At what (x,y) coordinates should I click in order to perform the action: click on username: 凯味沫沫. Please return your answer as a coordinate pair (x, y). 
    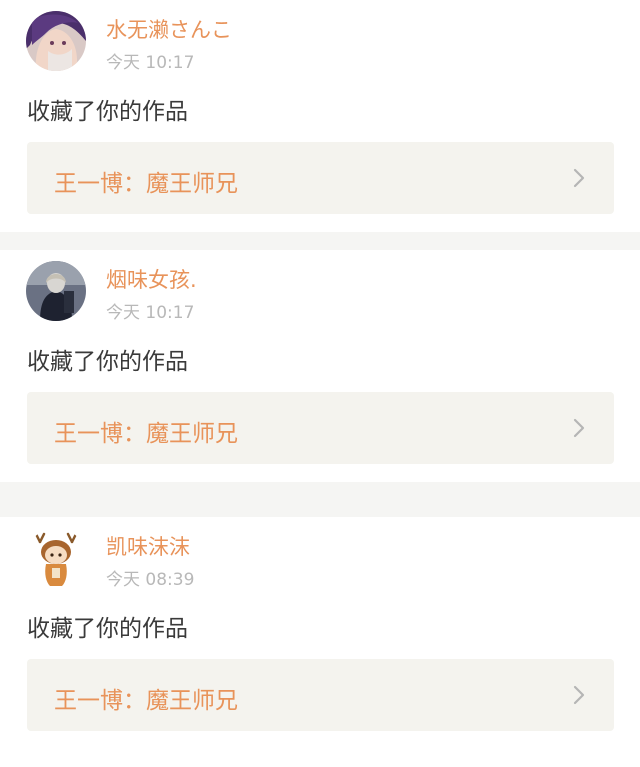
    Looking at the image, I should click on (148, 546).